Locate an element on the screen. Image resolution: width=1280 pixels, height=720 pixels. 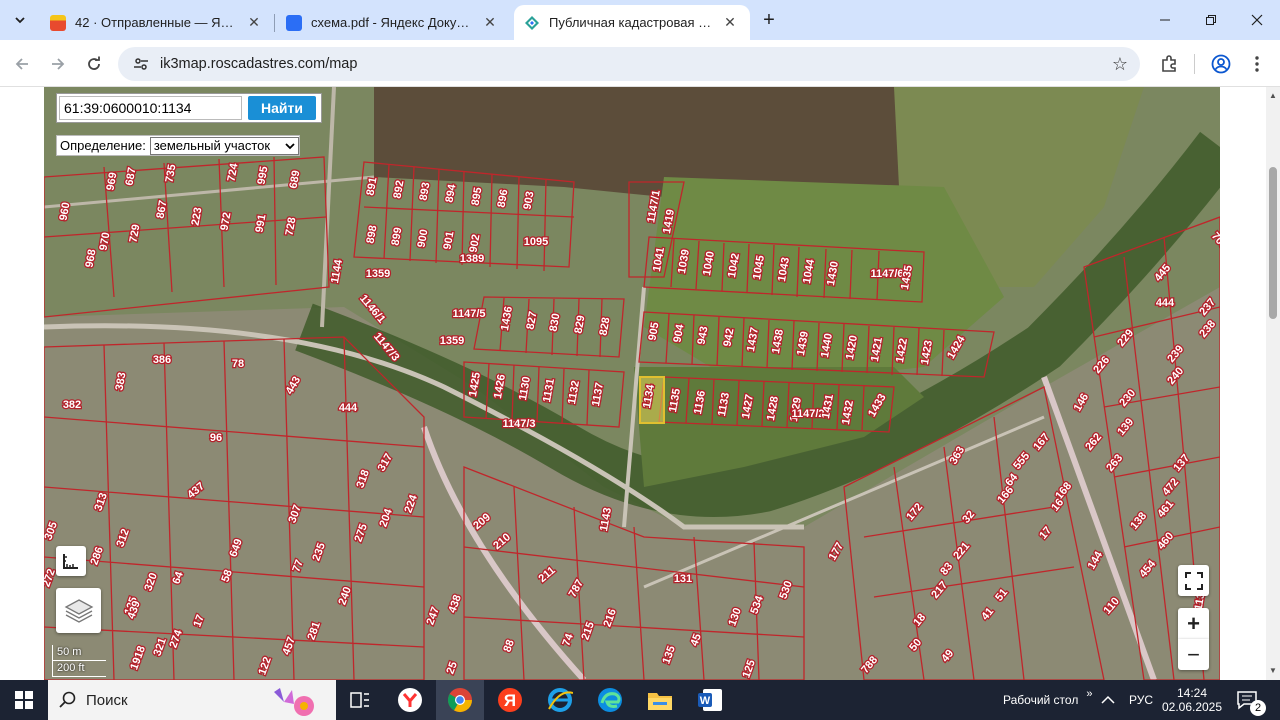
definition-panel: Определение: земельный участок is located at coordinates (178, 145).